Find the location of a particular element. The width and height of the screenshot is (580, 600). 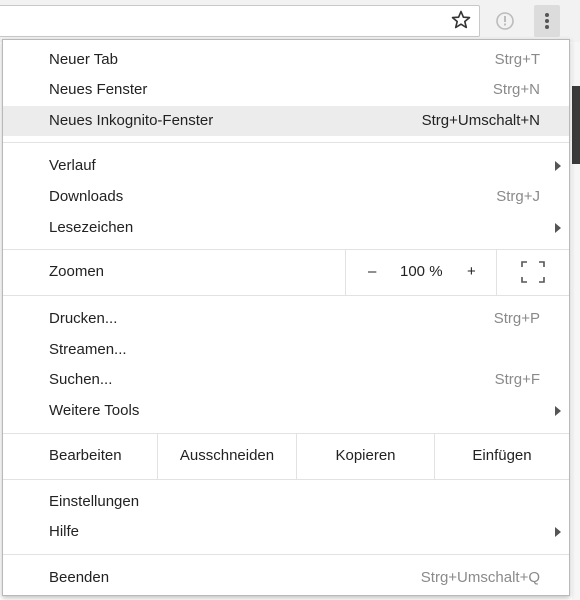

menu-item-exit: Beenden Strg+Umschalt+Q is located at coordinates (286, 578).